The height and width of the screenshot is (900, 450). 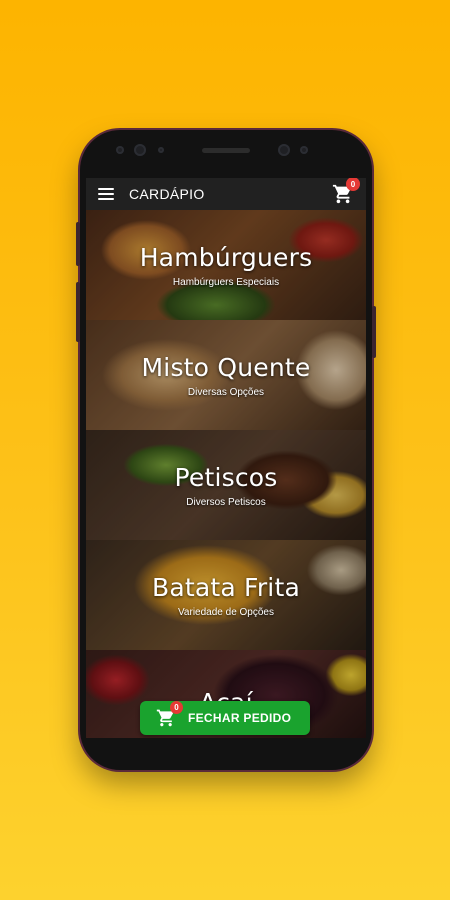 I want to click on cart-button: 0, so click(x=346, y=191).